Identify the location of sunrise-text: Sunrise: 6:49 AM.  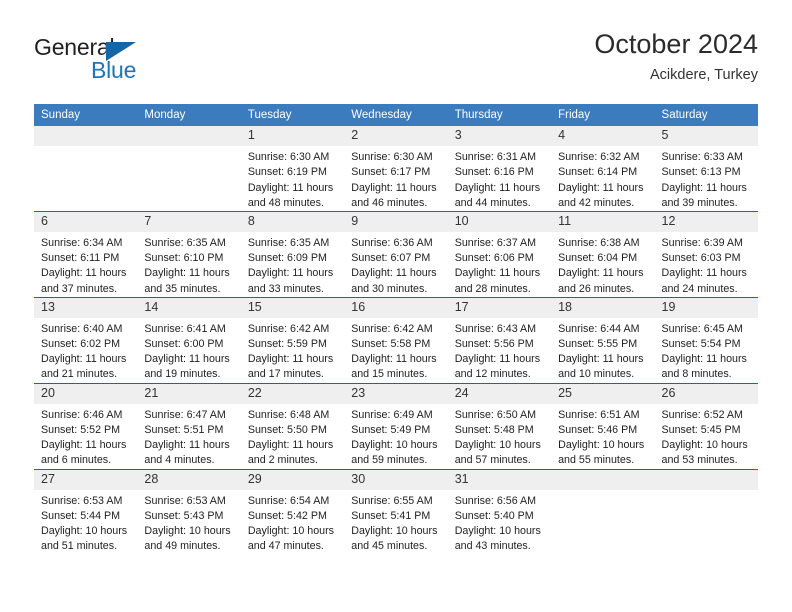
(392, 414).